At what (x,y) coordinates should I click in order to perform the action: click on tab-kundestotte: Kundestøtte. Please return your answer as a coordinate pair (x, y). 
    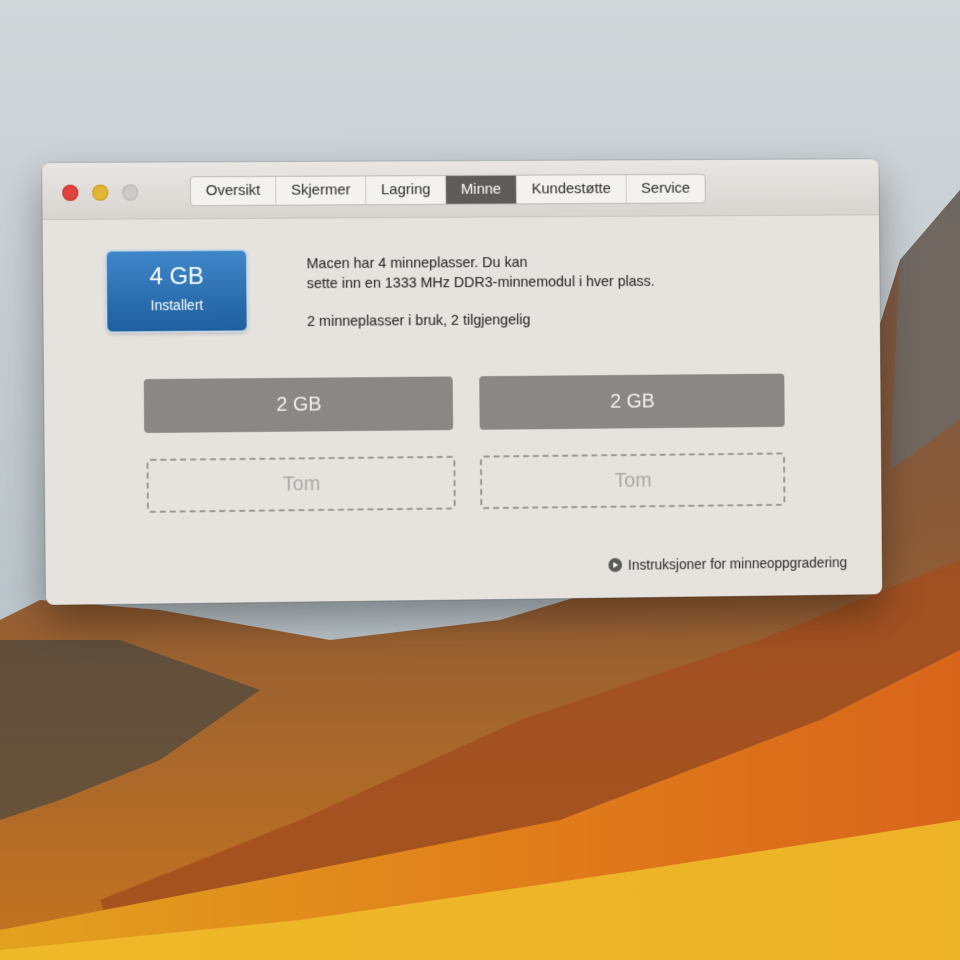
    Looking at the image, I should click on (571, 189).